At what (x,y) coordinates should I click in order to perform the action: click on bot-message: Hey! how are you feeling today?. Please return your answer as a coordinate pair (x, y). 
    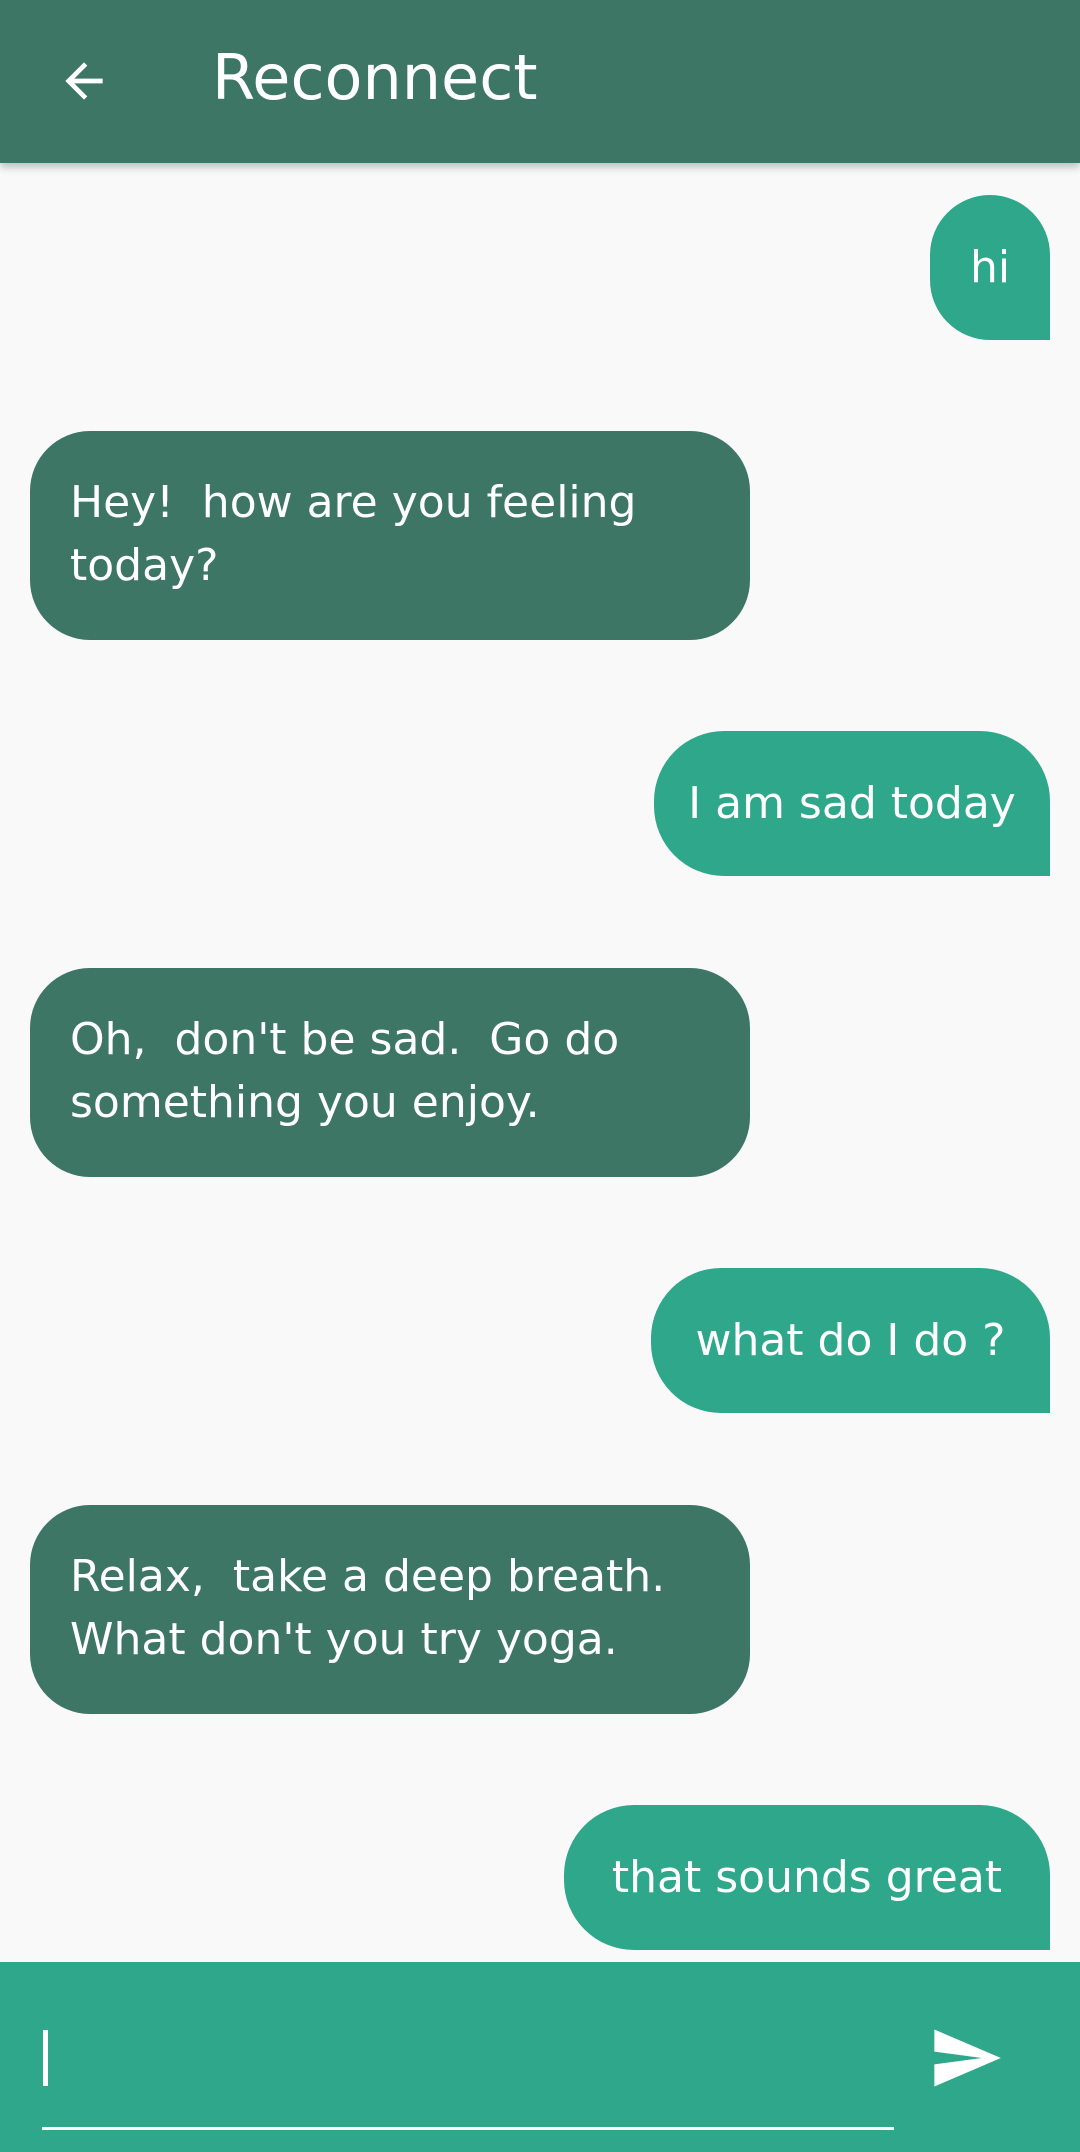
    Looking at the image, I should click on (390, 535).